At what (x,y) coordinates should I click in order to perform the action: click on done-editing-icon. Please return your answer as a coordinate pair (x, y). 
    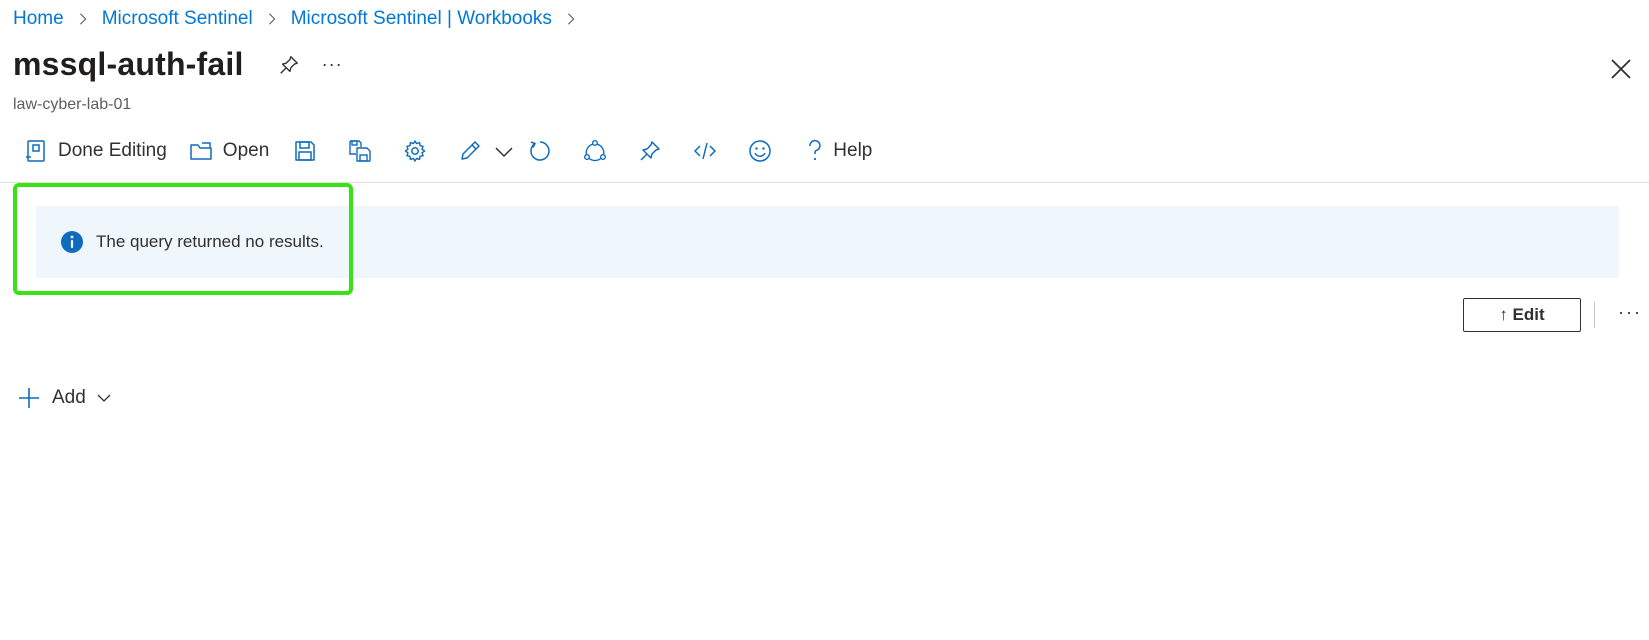
    Looking at the image, I should click on (35, 151).